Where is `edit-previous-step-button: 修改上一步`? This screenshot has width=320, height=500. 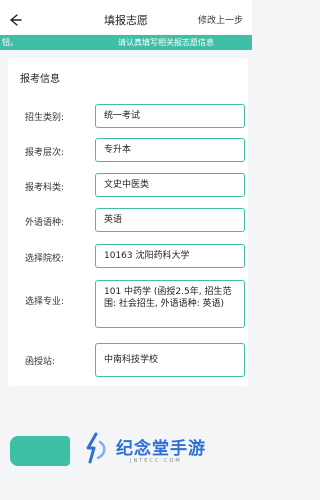
edit-previous-step-button: 修改上一步 is located at coordinates (225, 19).